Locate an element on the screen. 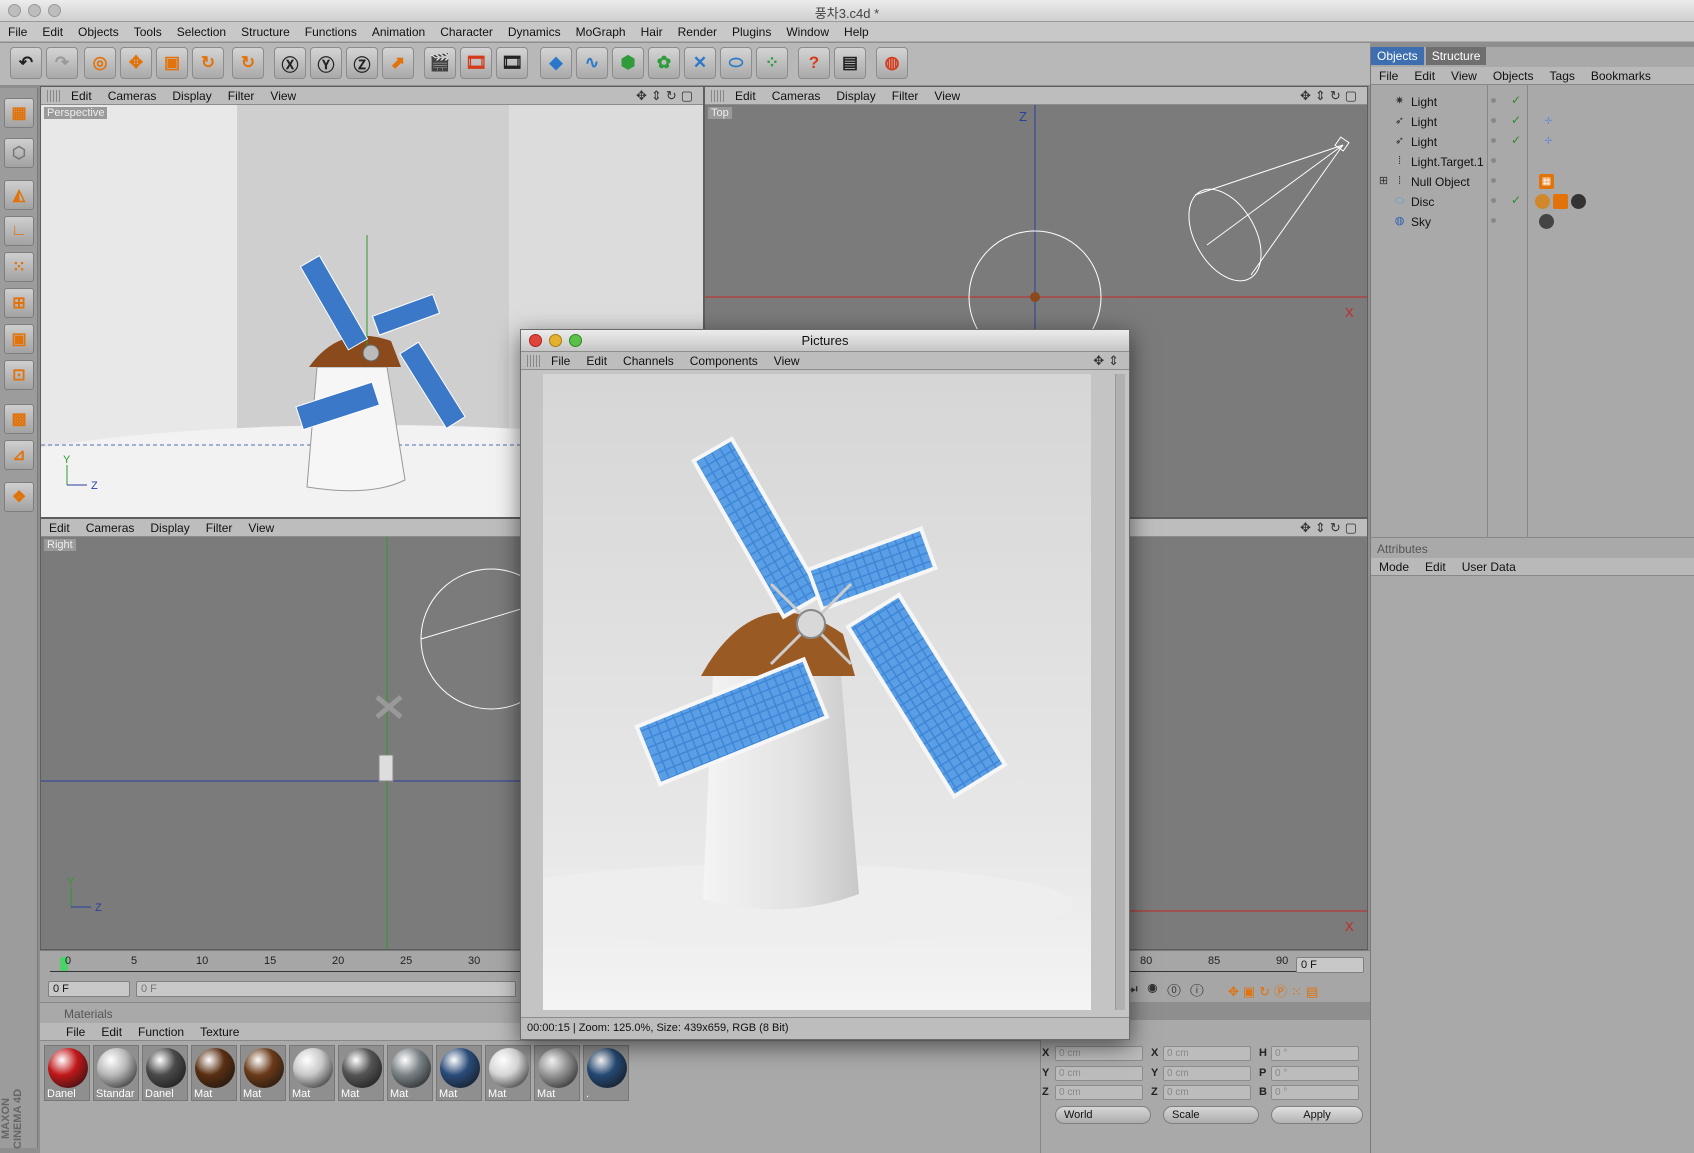 The height and width of the screenshot is (1153, 1694). layout-help-icon: ▤ is located at coordinates (850, 63).